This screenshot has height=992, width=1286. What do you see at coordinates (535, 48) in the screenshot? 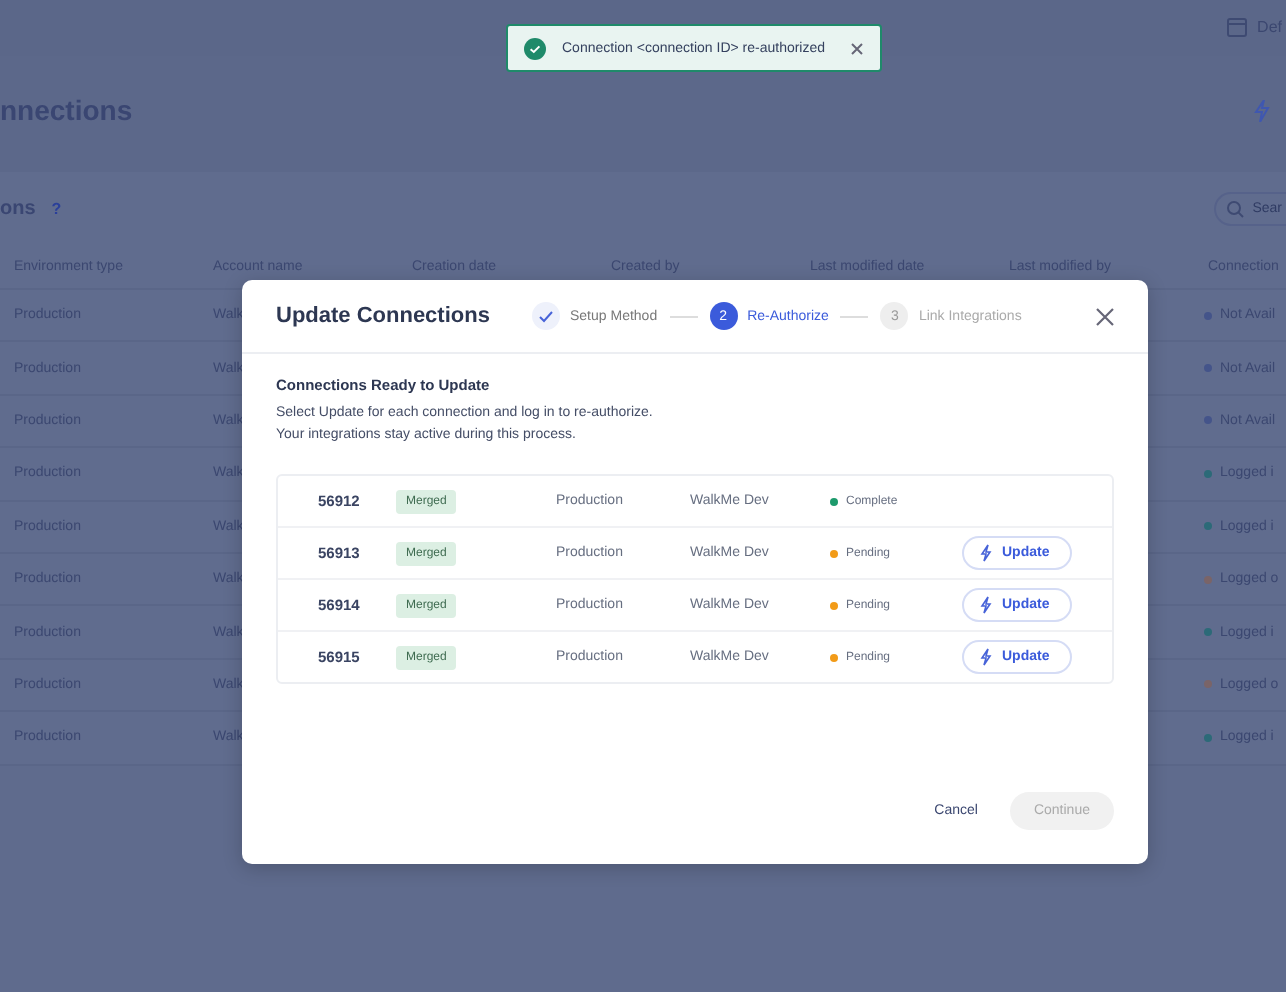
I see `check-circle-icon` at bounding box center [535, 48].